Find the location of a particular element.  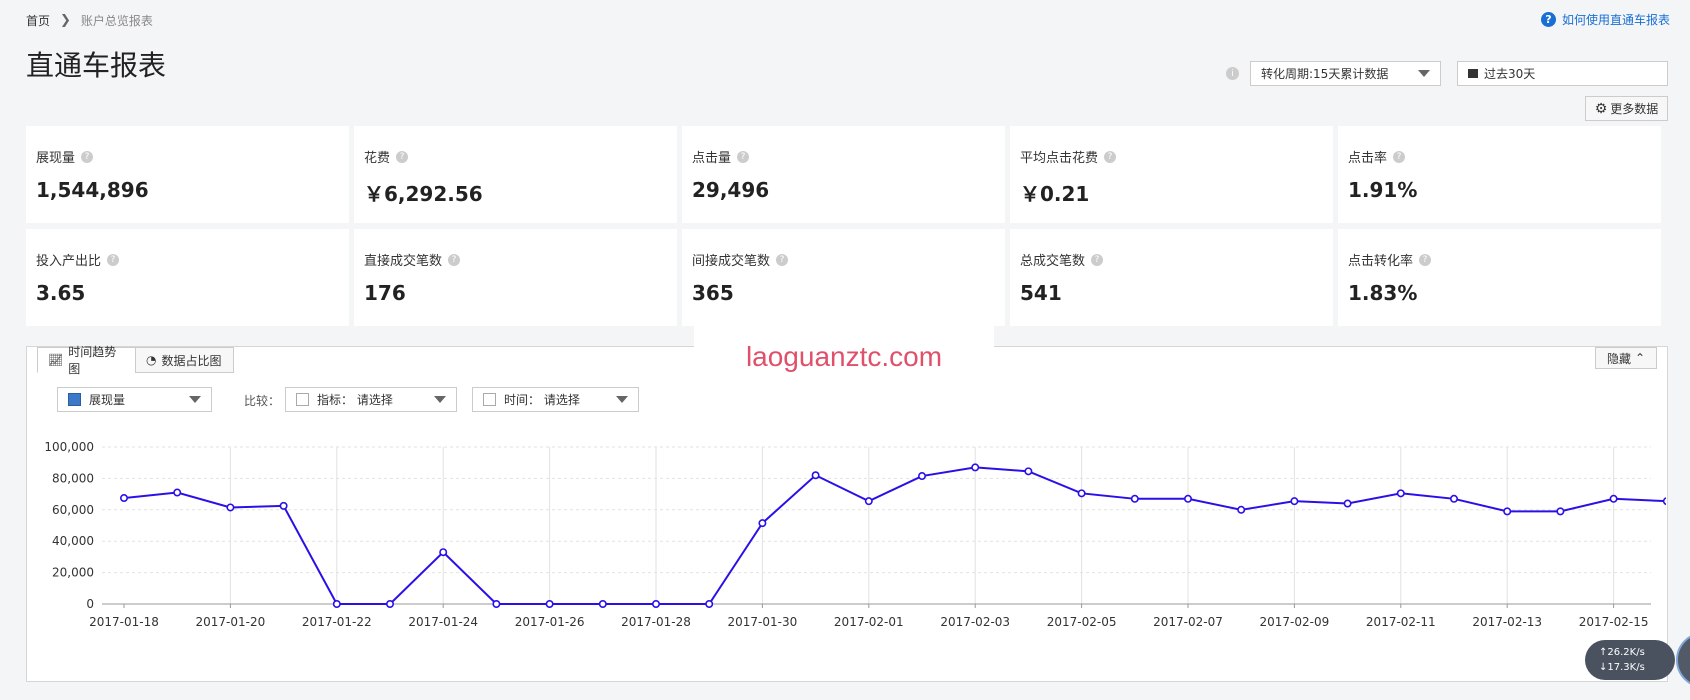

metric-value: 176 is located at coordinates (385, 293).